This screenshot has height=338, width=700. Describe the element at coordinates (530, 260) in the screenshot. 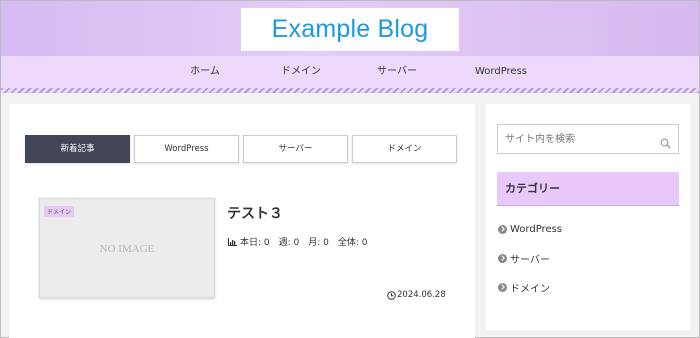

I see `category-label: サーバー` at that location.